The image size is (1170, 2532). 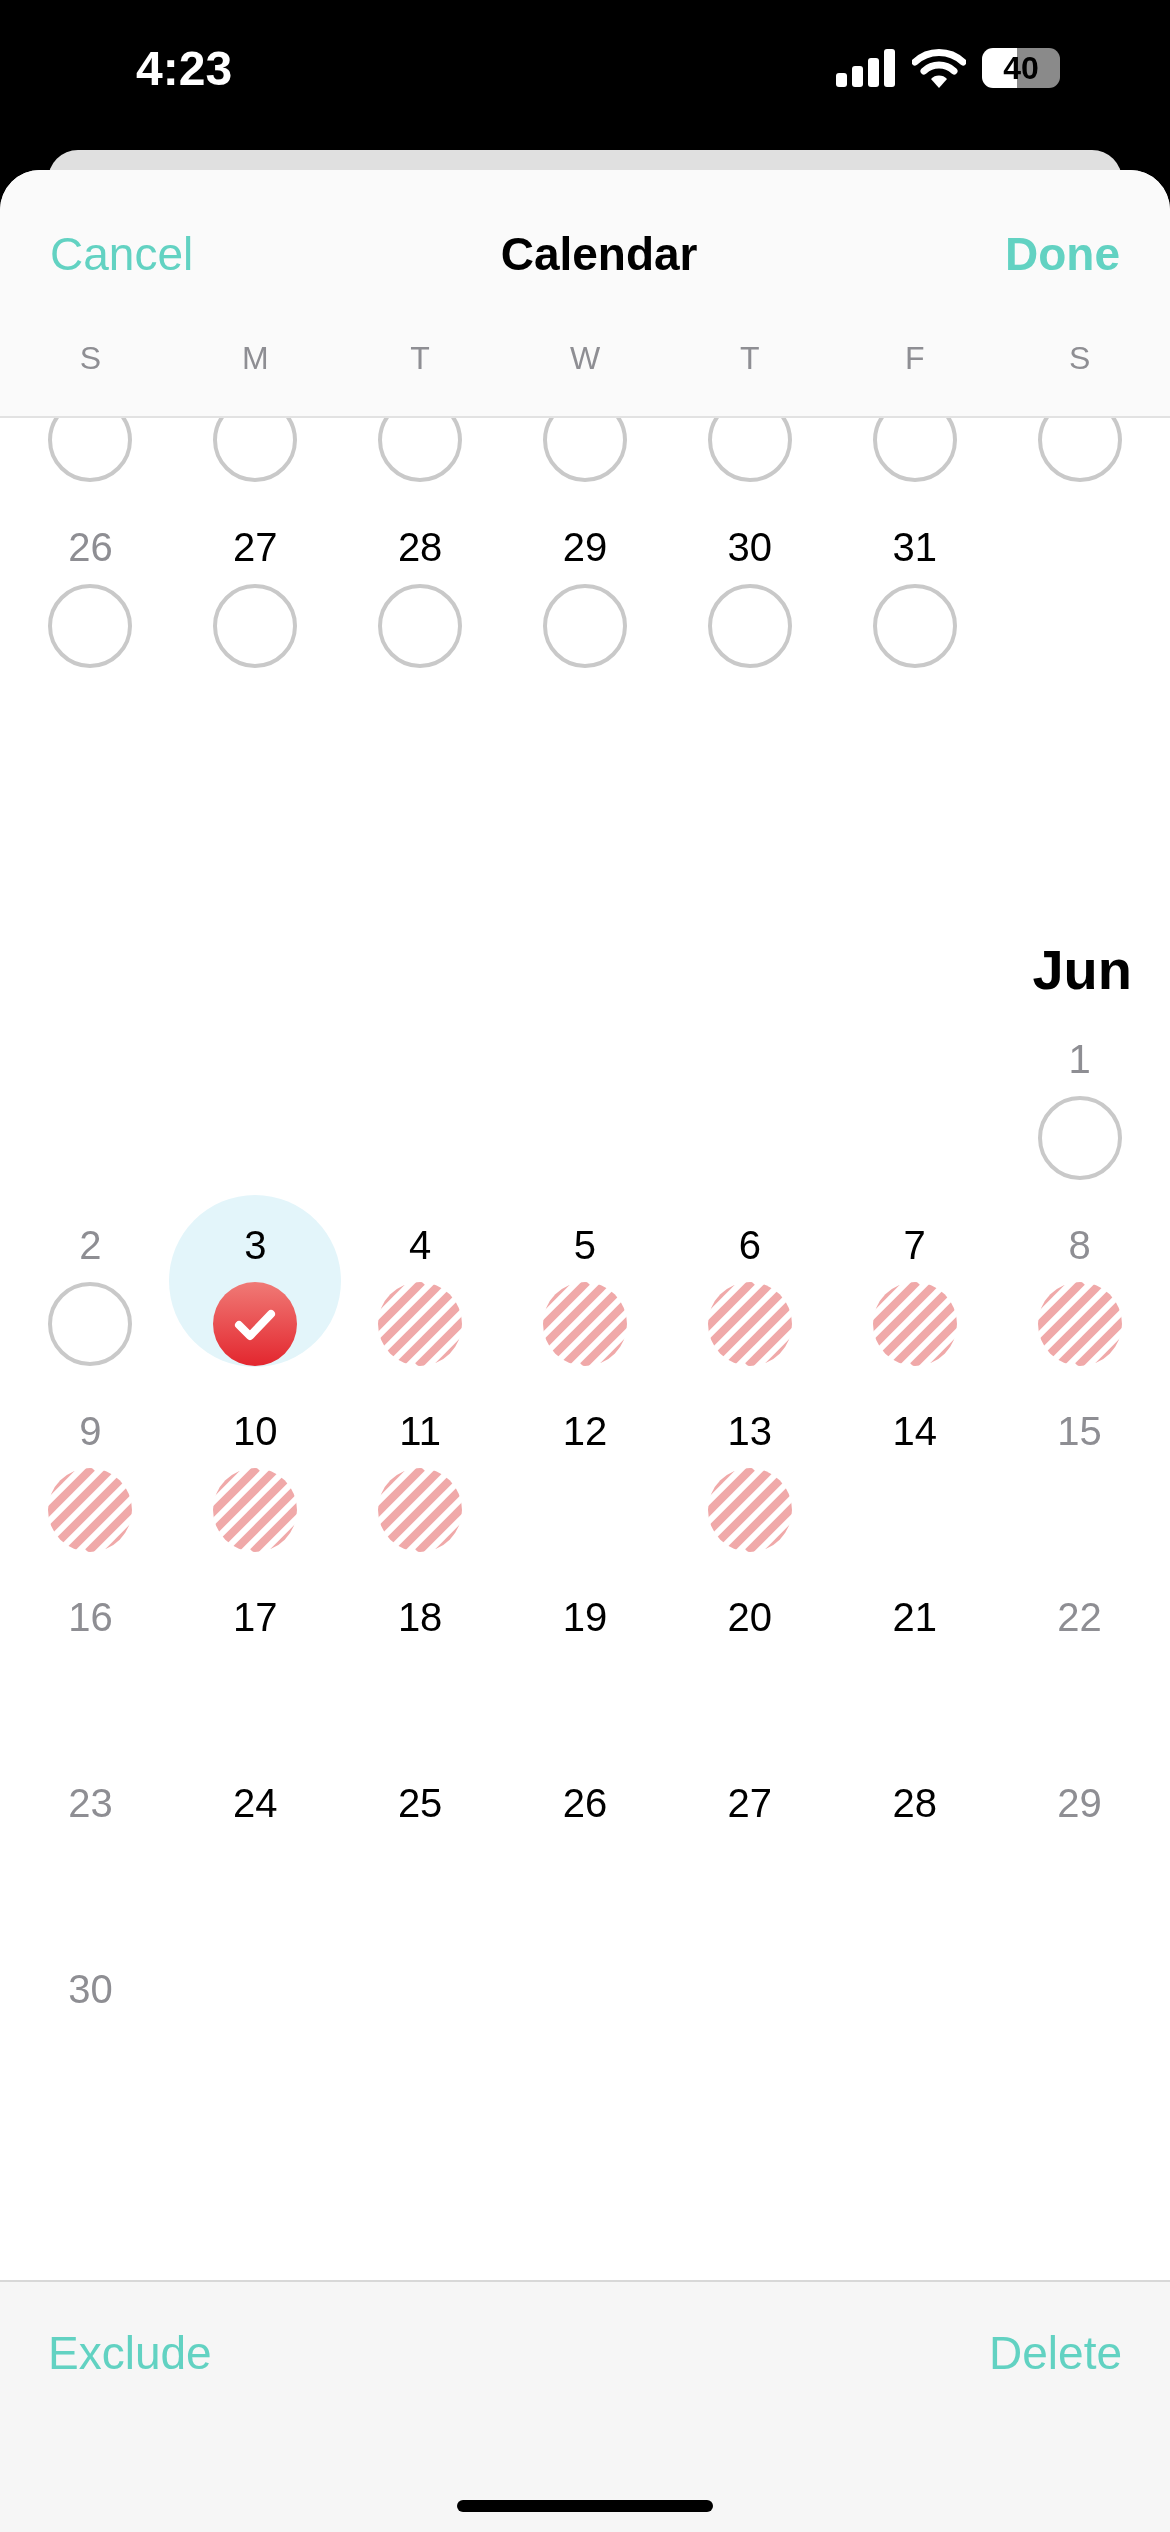 What do you see at coordinates (255, 1617) in the screenshot?
I see `day-number: 17` at bounding box center [255, 1617].